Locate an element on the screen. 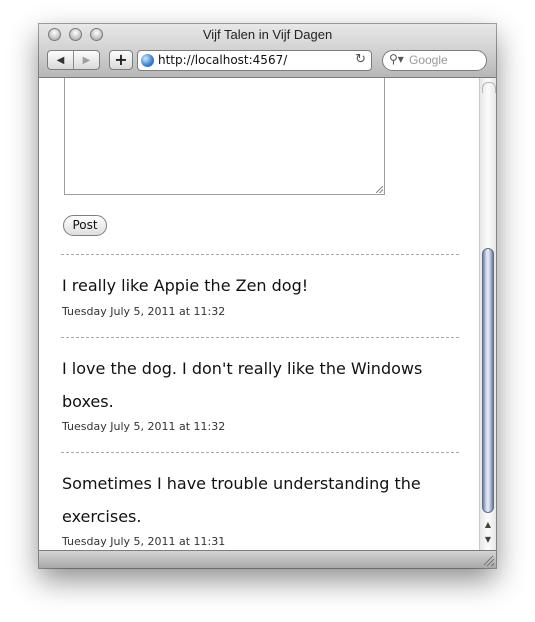 This screenshot has width=535, height=622. url-text: http://localhost:4567/ is located at coordinates (223, 60).